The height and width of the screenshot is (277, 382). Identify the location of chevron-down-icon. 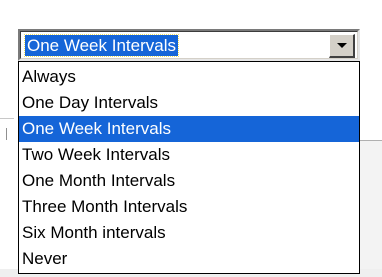
(342, 45).